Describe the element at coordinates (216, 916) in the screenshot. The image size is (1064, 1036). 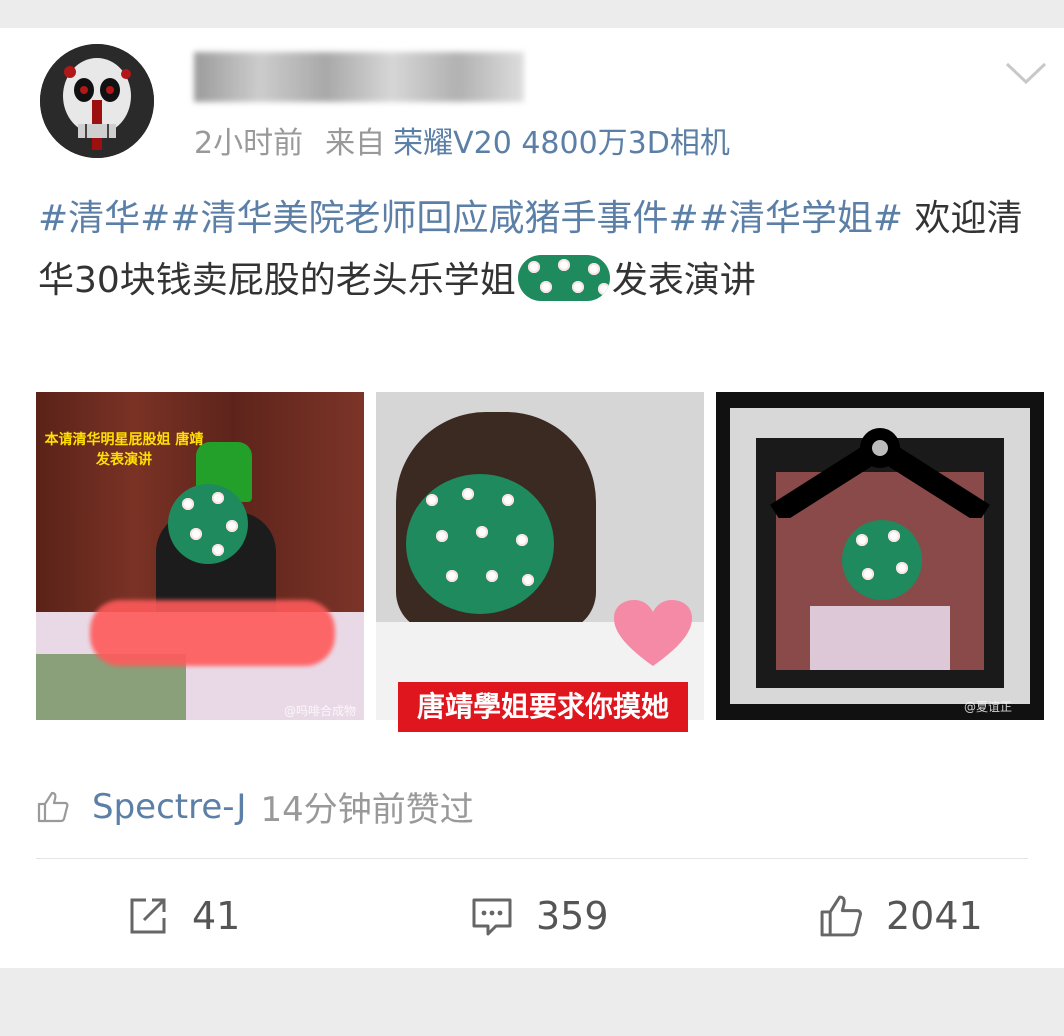
I see `share-count: 41` at that location.